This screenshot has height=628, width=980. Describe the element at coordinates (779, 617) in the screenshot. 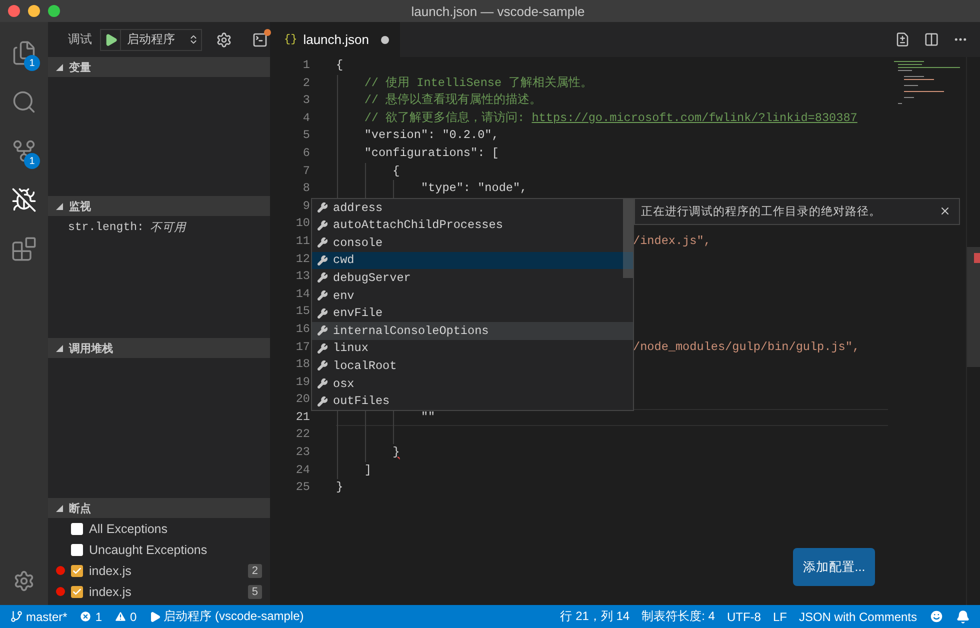

I see `status-item: LF` at that location.